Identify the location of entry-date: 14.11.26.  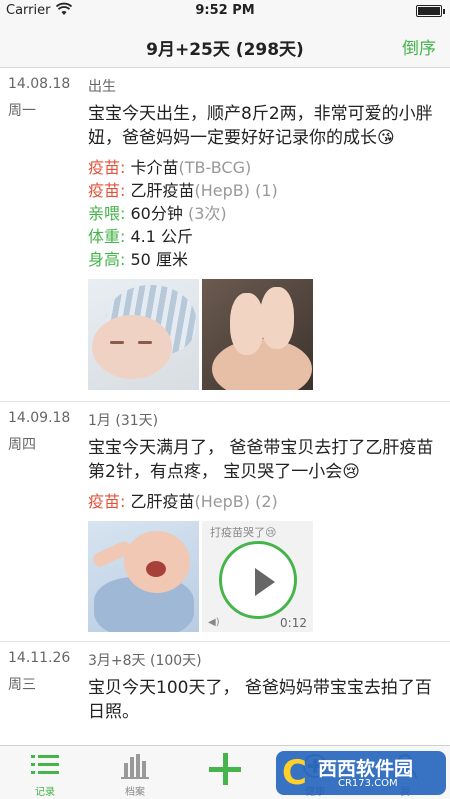
(39, 658).